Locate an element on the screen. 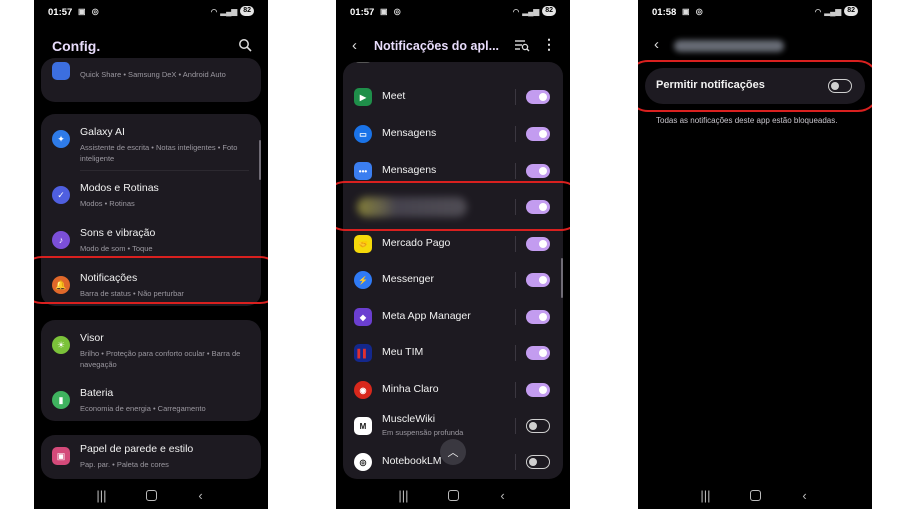 The height and width of the screenshot is (509, 906). messenger-icon: ⚡ is located at coordinates (363, 280).